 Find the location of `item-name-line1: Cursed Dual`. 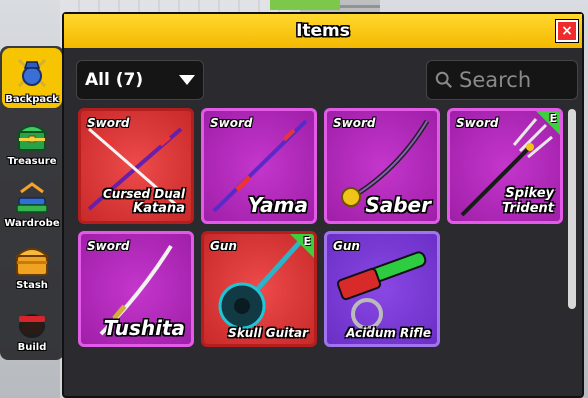

item-name-line1: Cursed Dual is located at coordinates (143, 194).